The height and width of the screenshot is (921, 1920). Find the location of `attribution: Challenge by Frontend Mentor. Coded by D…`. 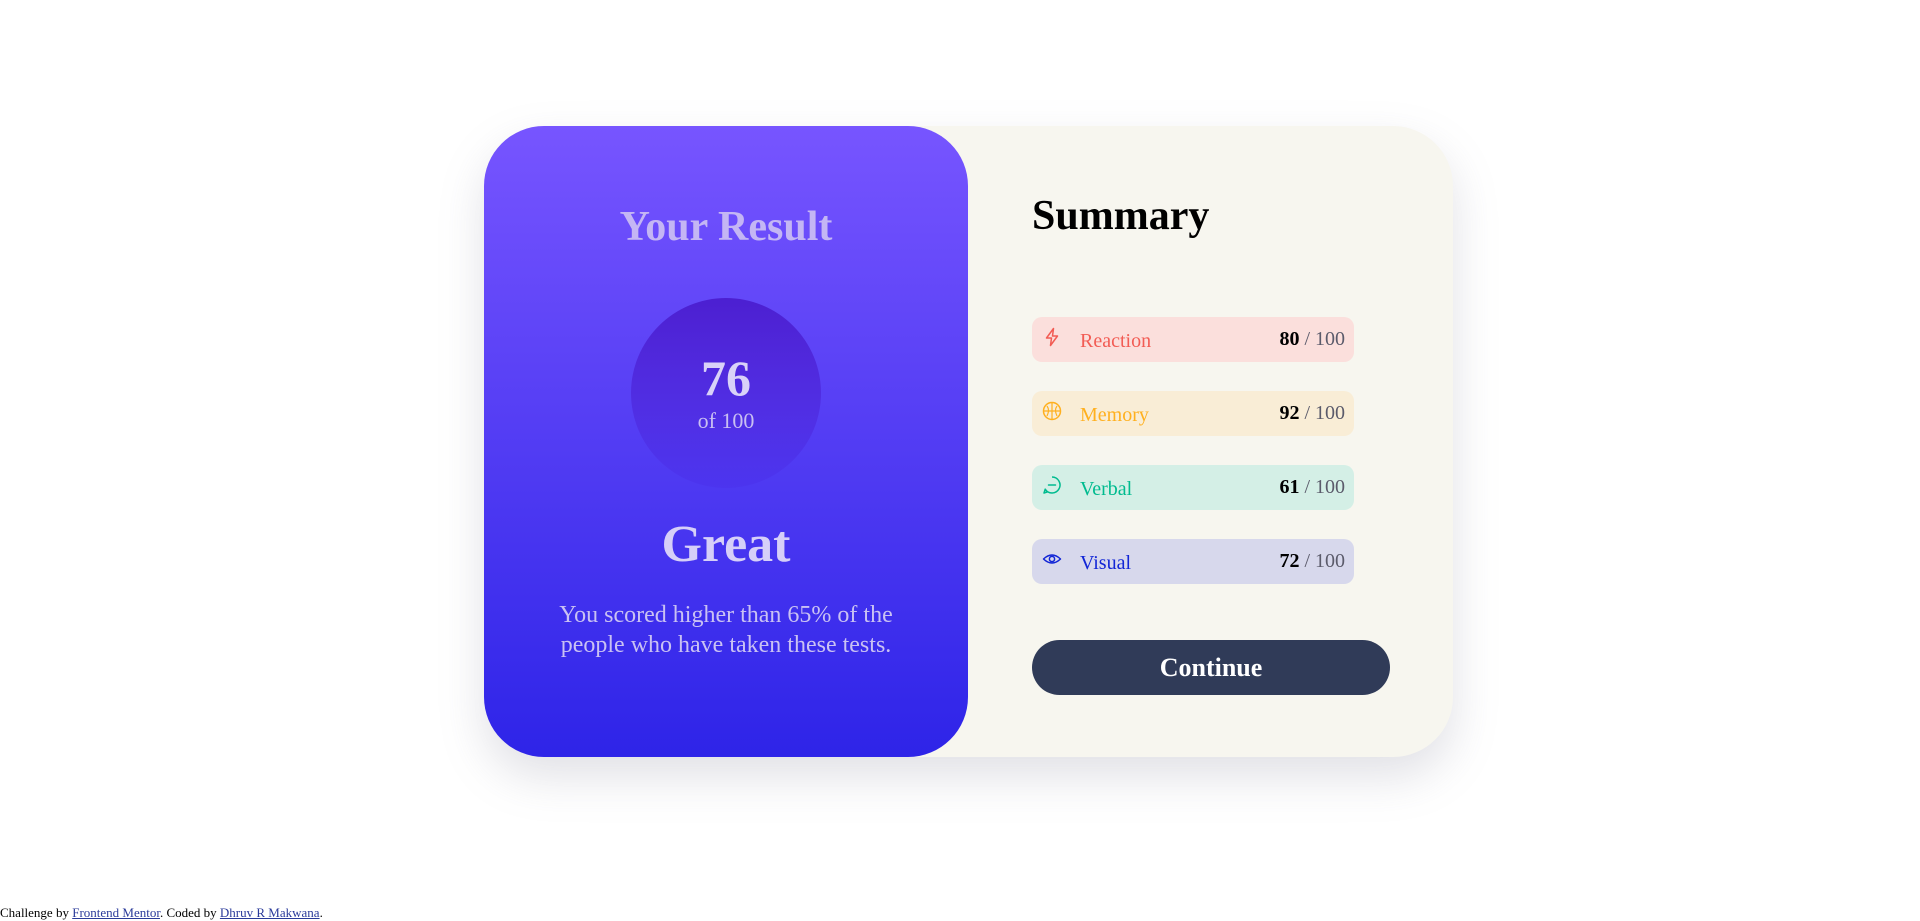

attribution: Challenge by Frontend Mentor. Coded by D… is located at coordinates (161, 913).